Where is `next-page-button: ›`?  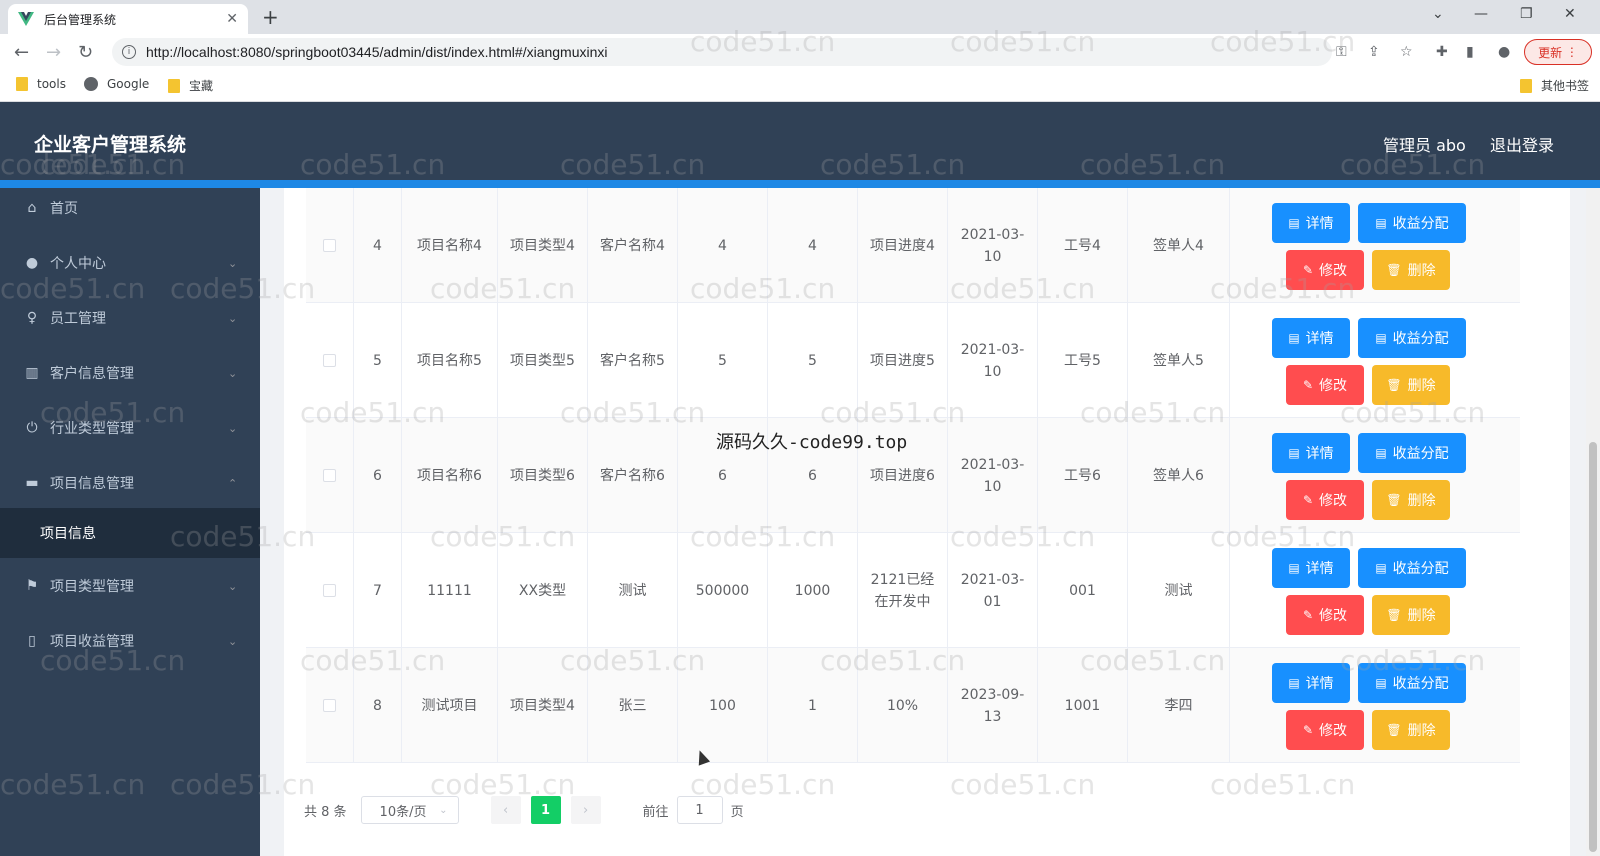
next-page-button: › is located at coordinates (585, 810).